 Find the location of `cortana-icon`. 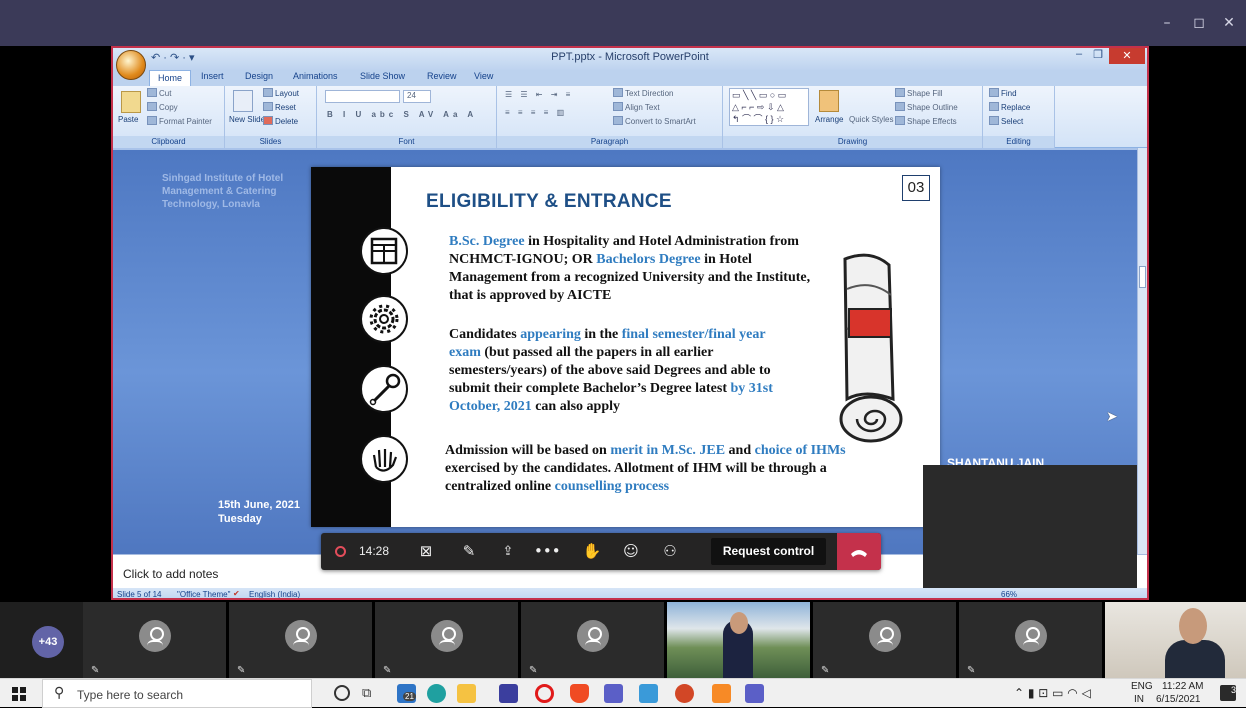

cortana-icon is located at coordinates (342, 693).